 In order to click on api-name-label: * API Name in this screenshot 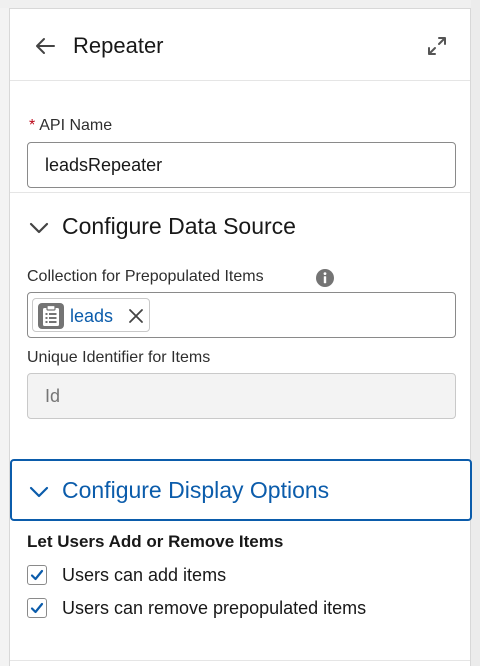, I will do `click(70, 126)`.